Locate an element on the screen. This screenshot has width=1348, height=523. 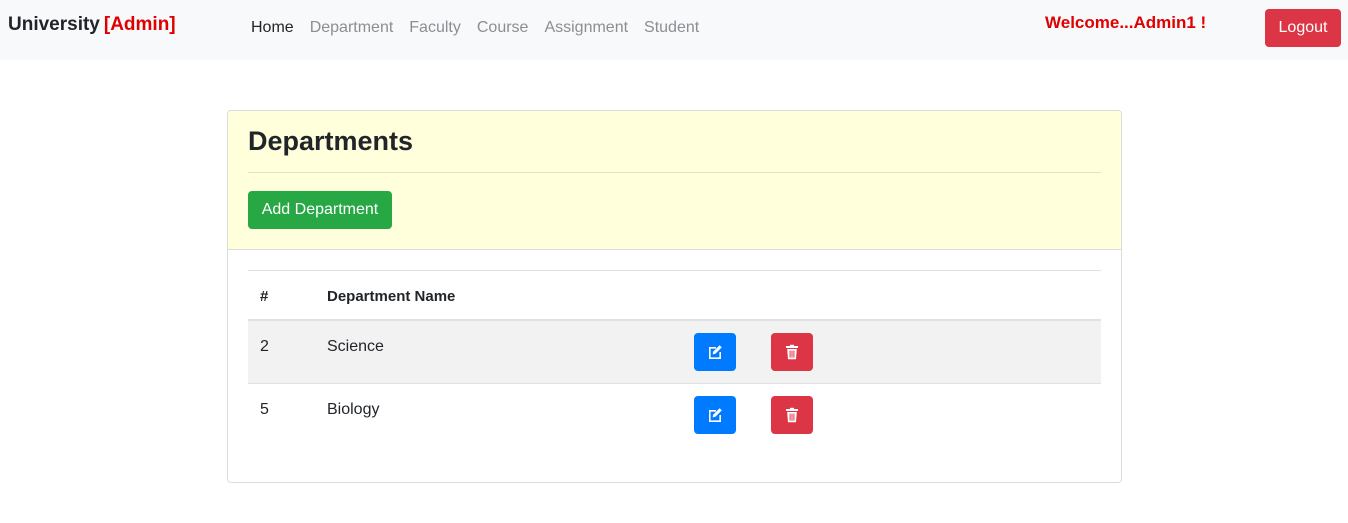
brand: University [Admin] is located at coordinates (92, 25).